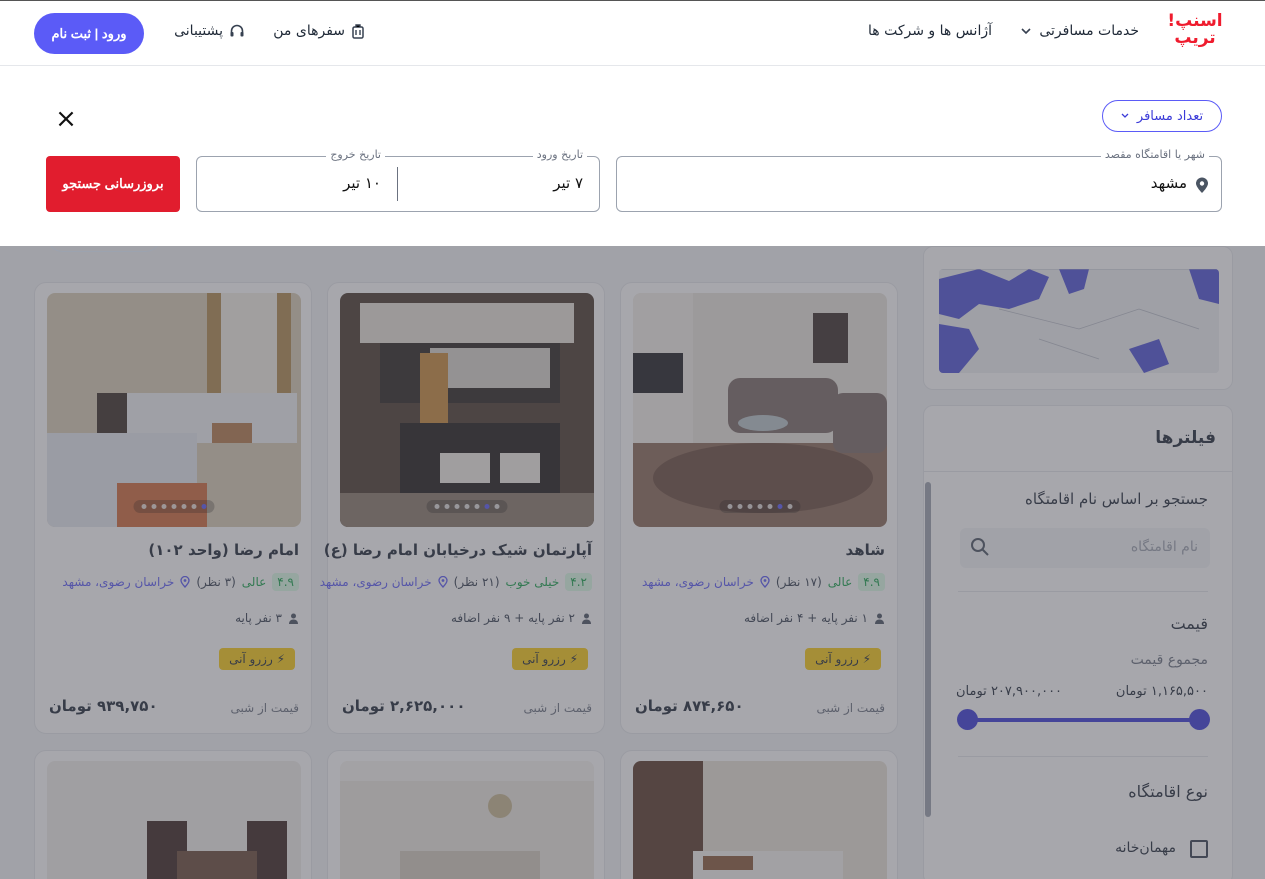  I want to click on caret-down-icon, so click(1125, 115).